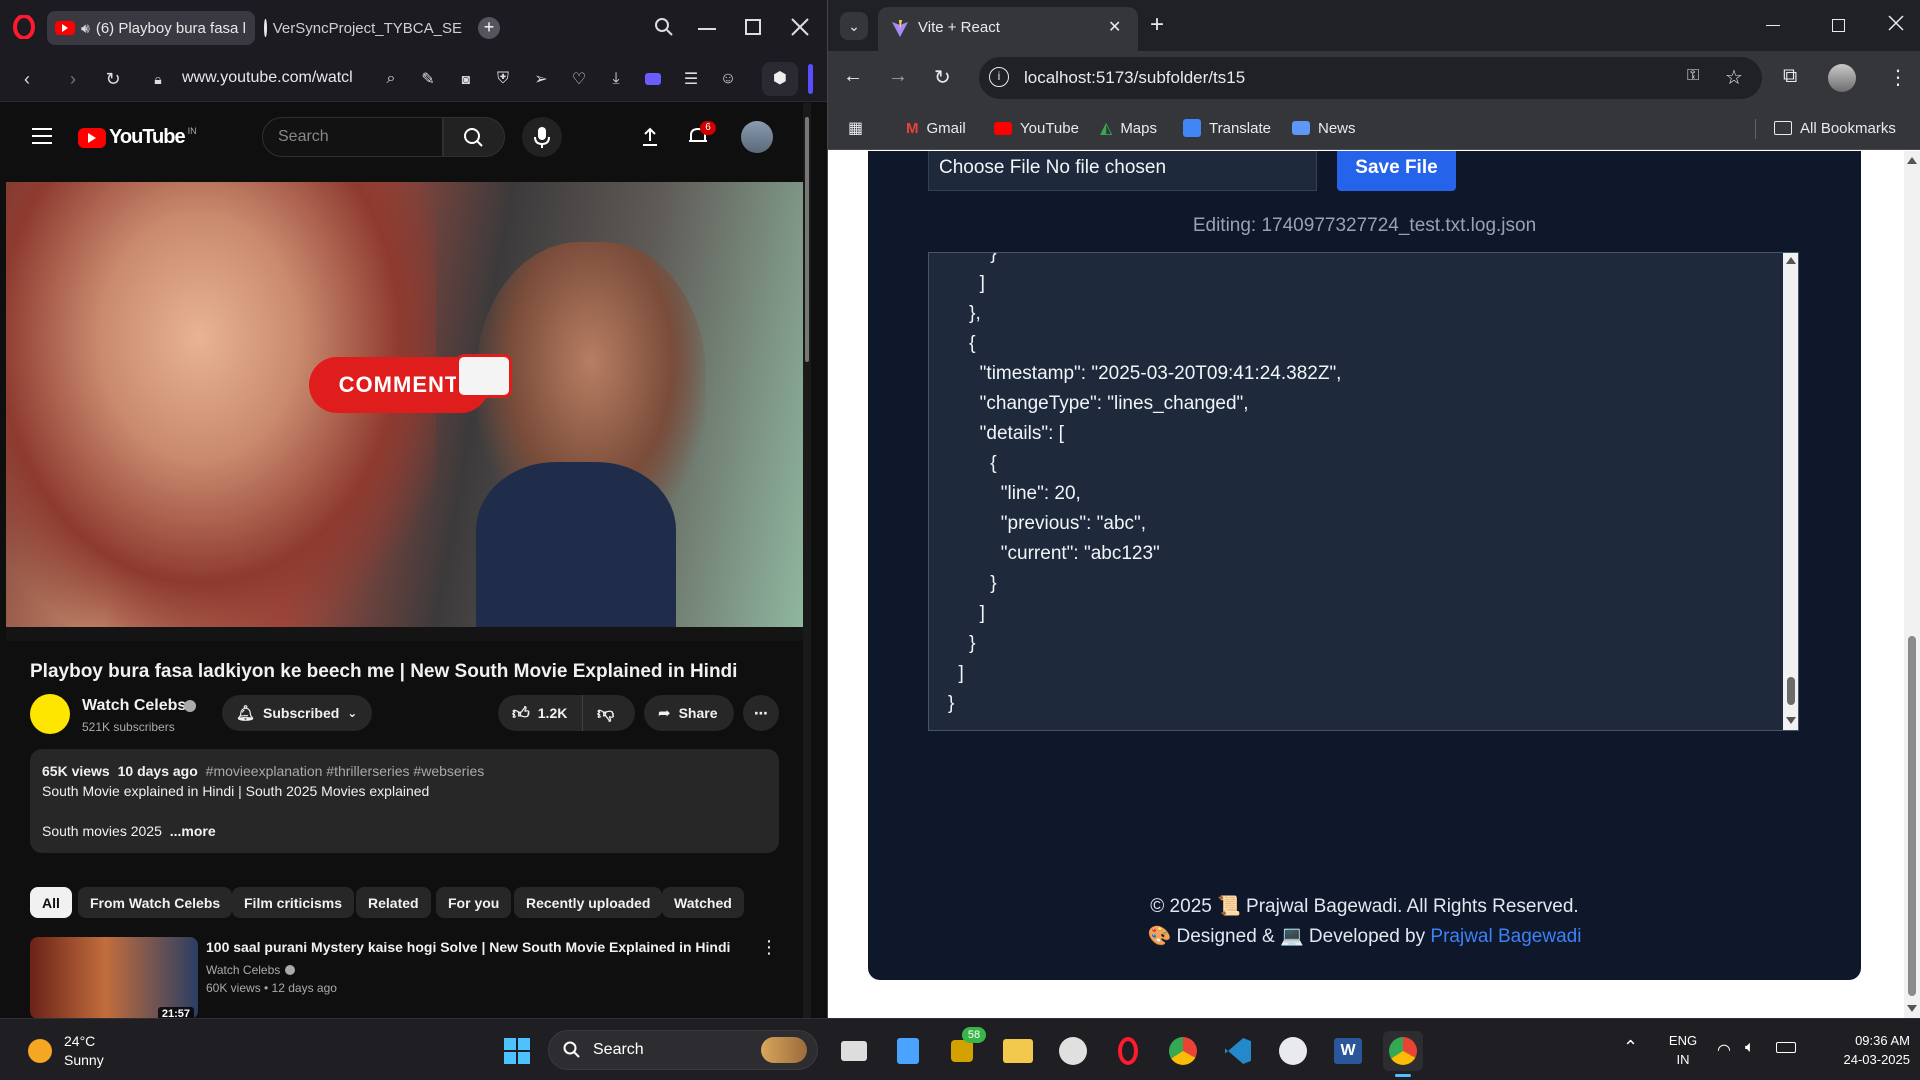 The width and height of the screenshot is (1920, 1080). What do you see at coordinates (362, 28) in the screenshot?
I see `tab-github: VerSyncProject_TYBCA_SE` at bounding box center [362, 28].